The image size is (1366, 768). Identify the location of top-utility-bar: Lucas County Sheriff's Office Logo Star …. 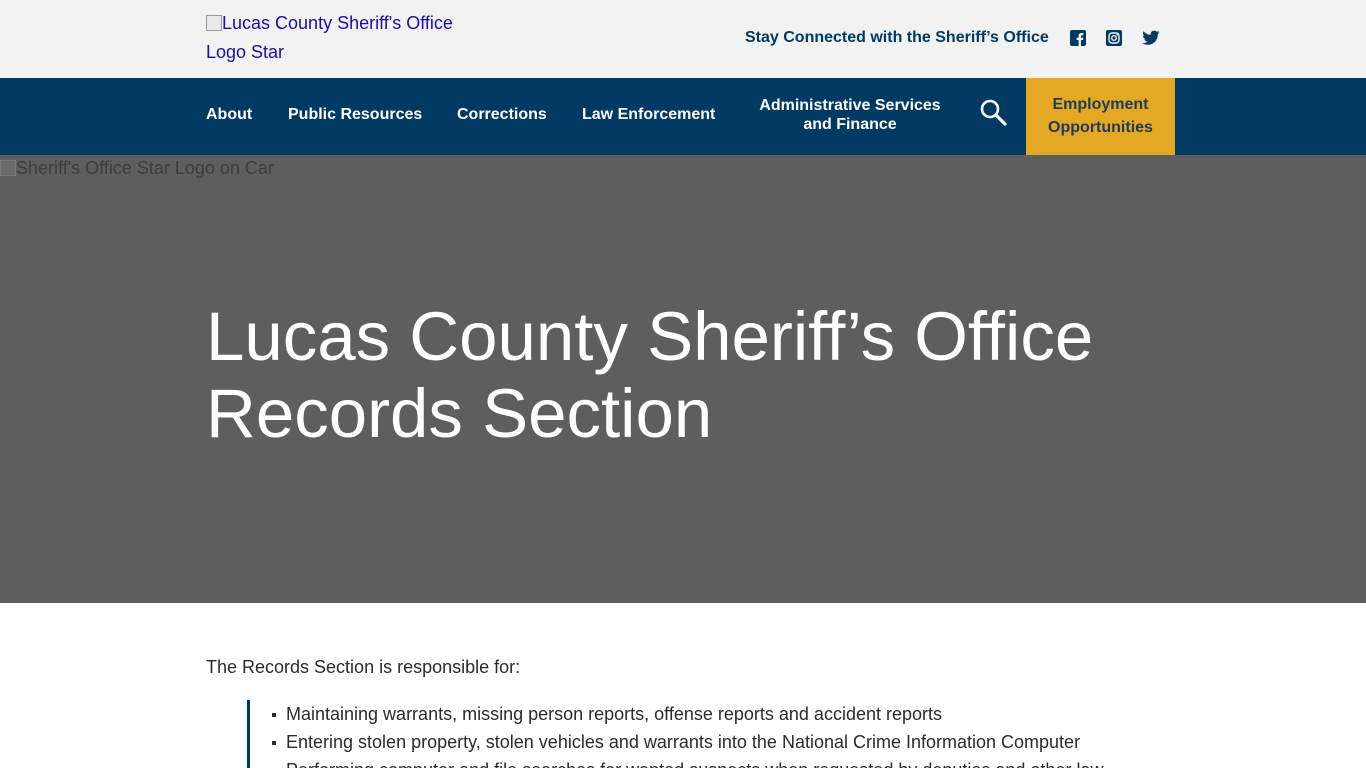
(683, 39).